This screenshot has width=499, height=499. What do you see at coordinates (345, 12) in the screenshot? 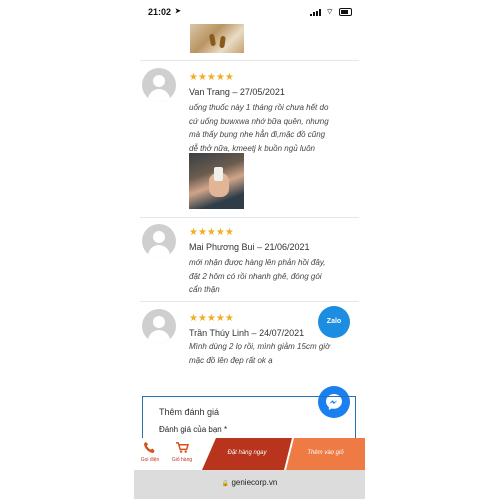
I see `battery-icon` at bounding box center [345, 12].